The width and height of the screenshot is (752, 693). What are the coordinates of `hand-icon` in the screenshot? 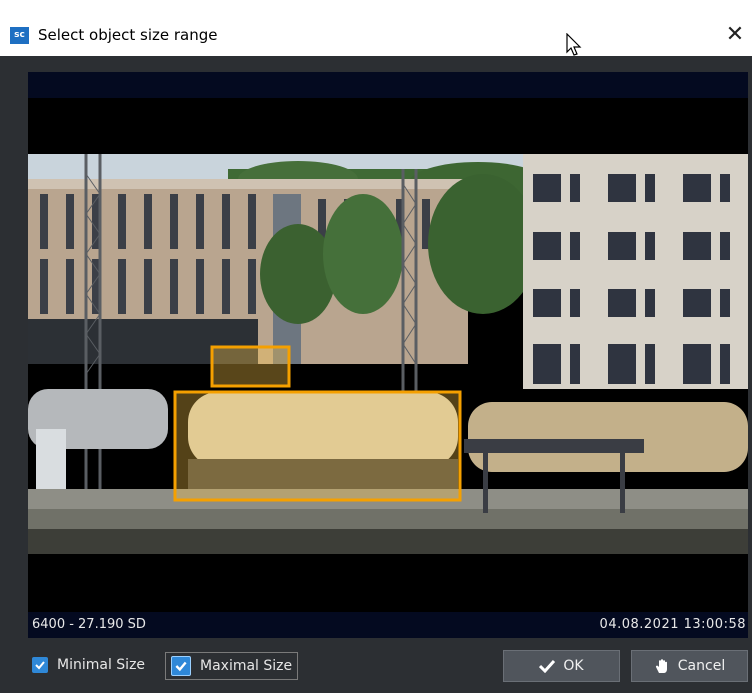 It's located at (662, 666).